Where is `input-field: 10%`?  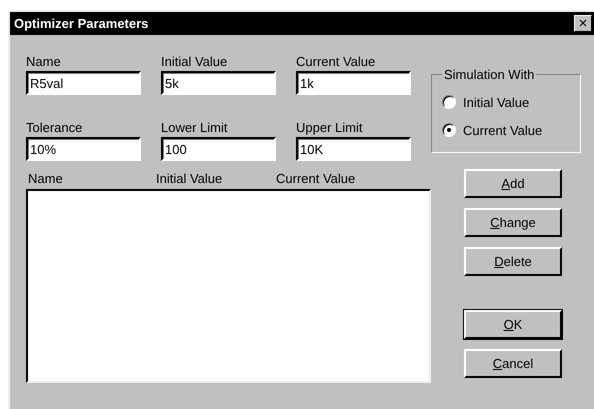
input-field: 10% is located at coordinates (83, 149).